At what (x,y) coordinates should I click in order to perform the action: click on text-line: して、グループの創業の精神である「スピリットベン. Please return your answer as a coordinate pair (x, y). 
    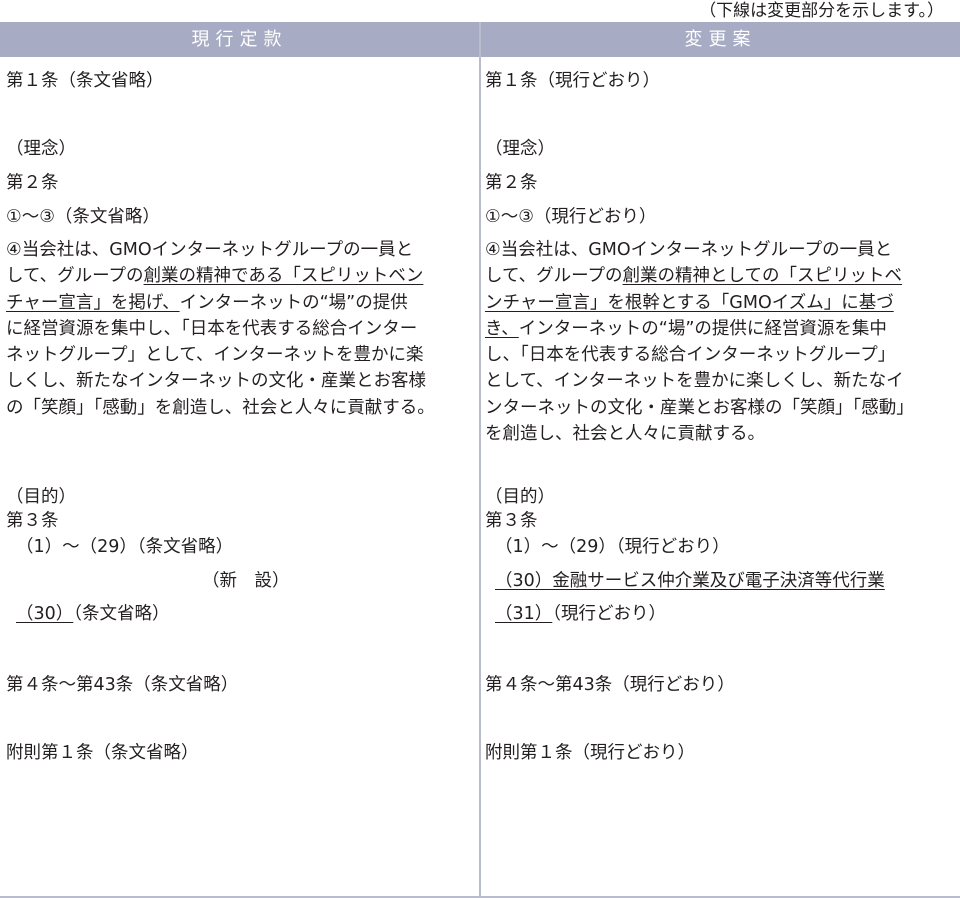
    Looking at the image, I should click on (215, 276).